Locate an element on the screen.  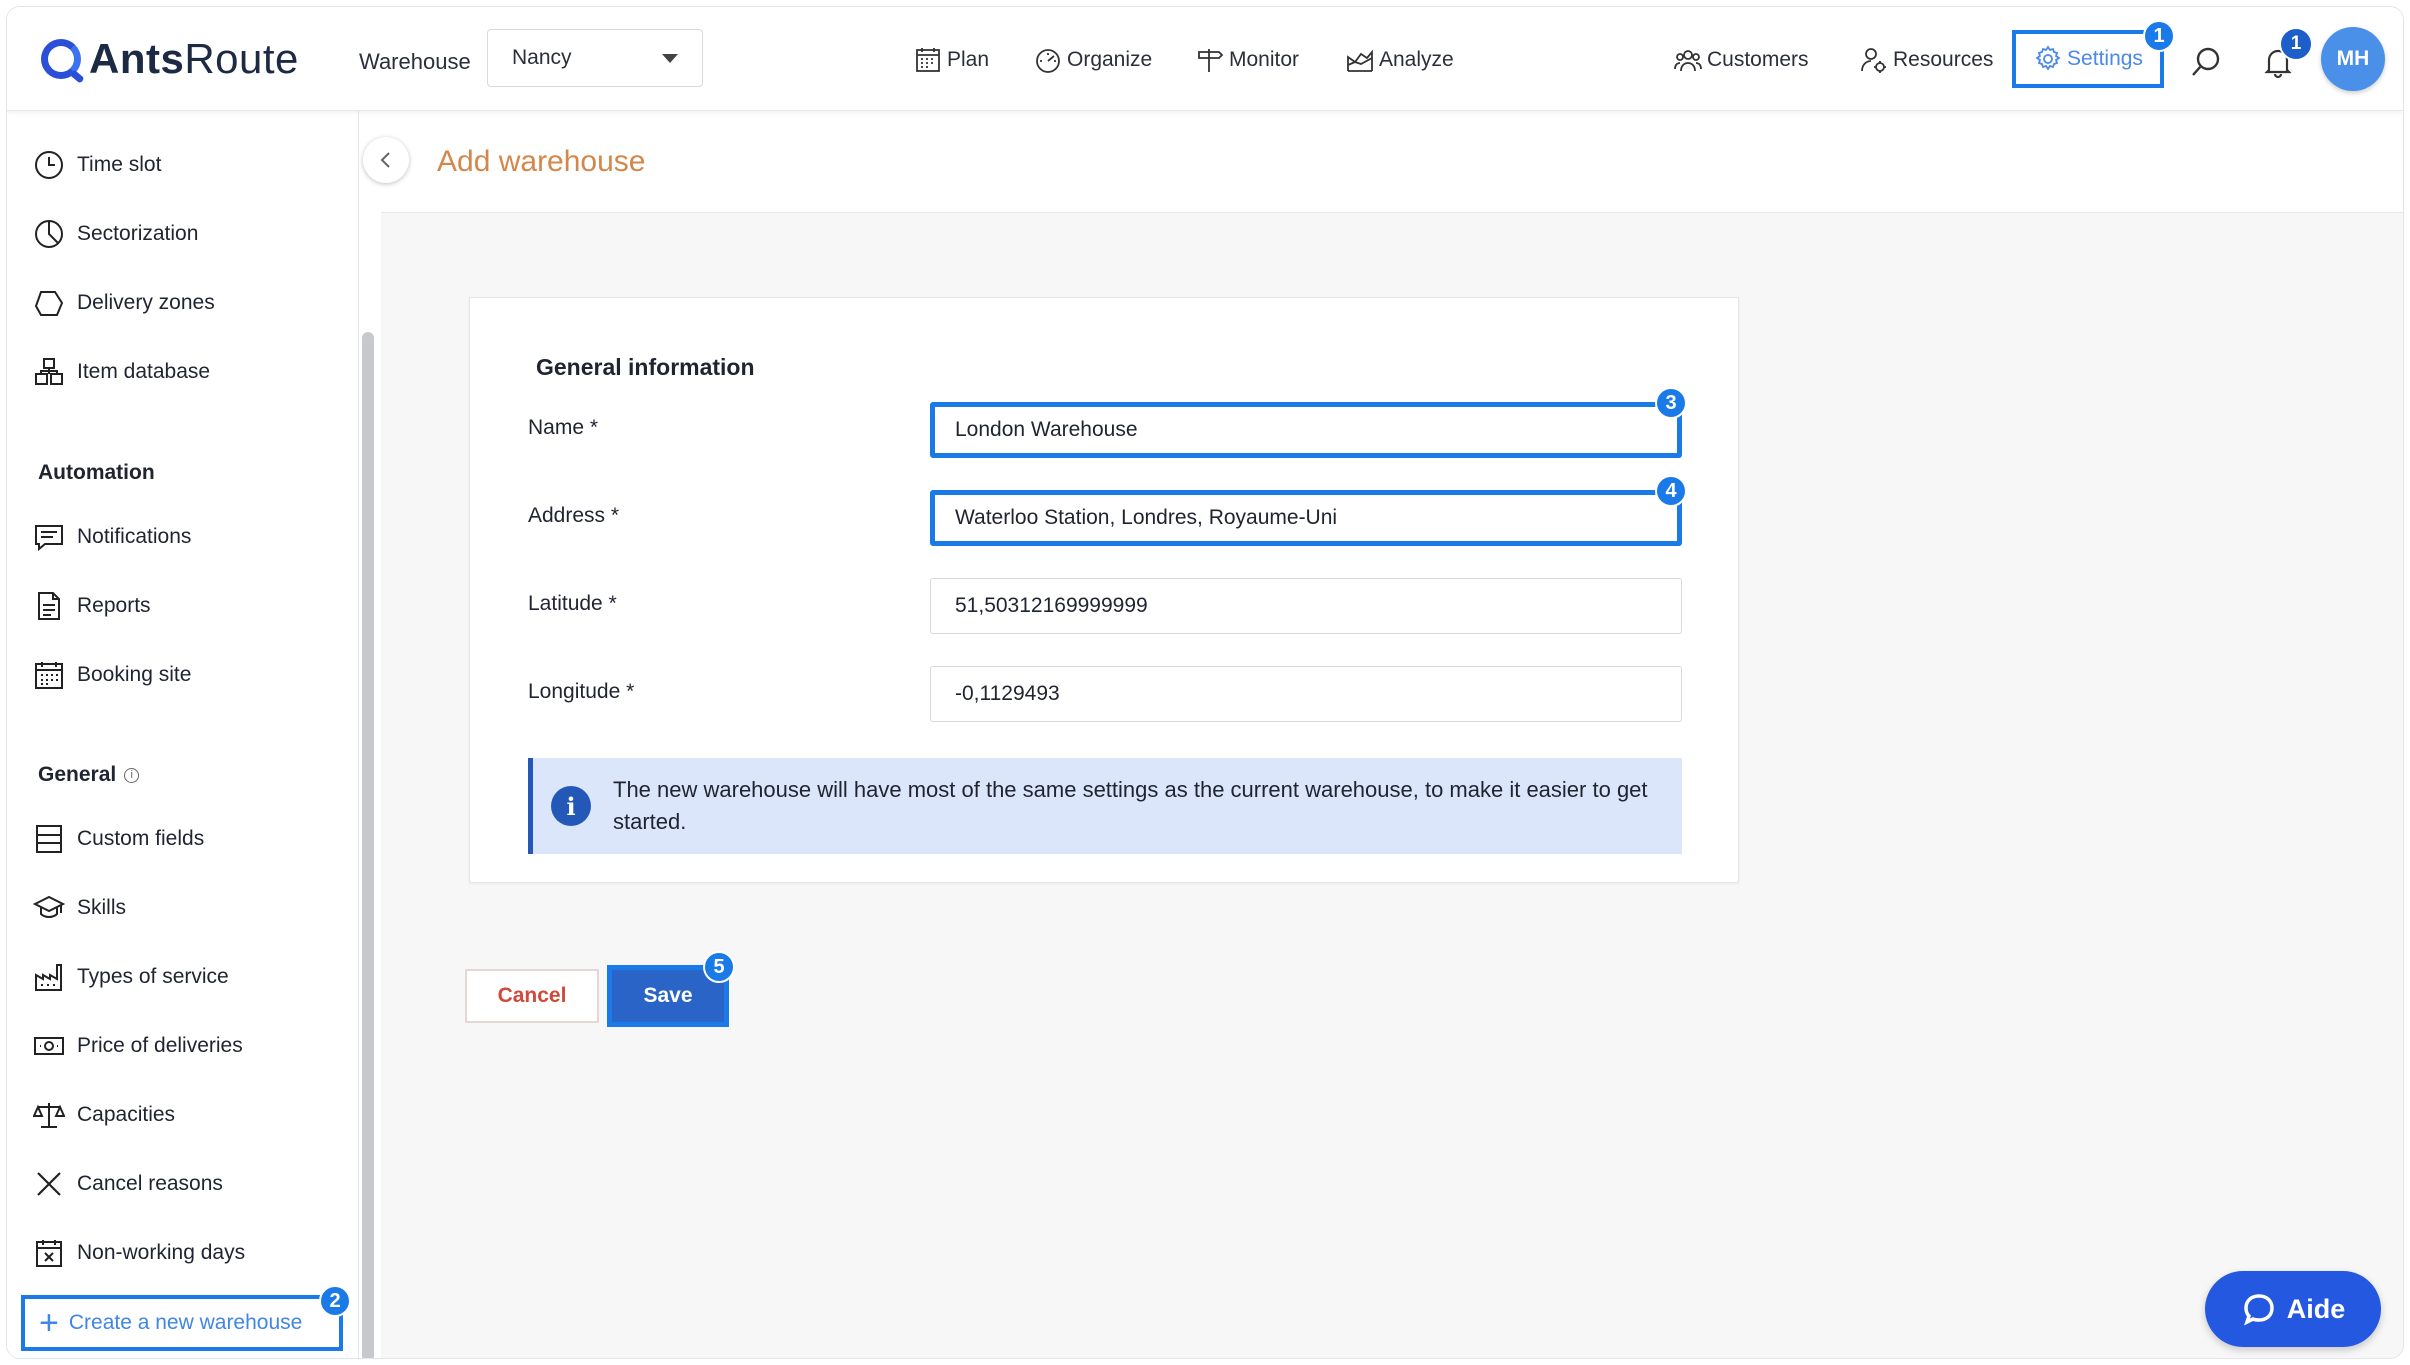
search-icon is located at coordinates (2206, 62).